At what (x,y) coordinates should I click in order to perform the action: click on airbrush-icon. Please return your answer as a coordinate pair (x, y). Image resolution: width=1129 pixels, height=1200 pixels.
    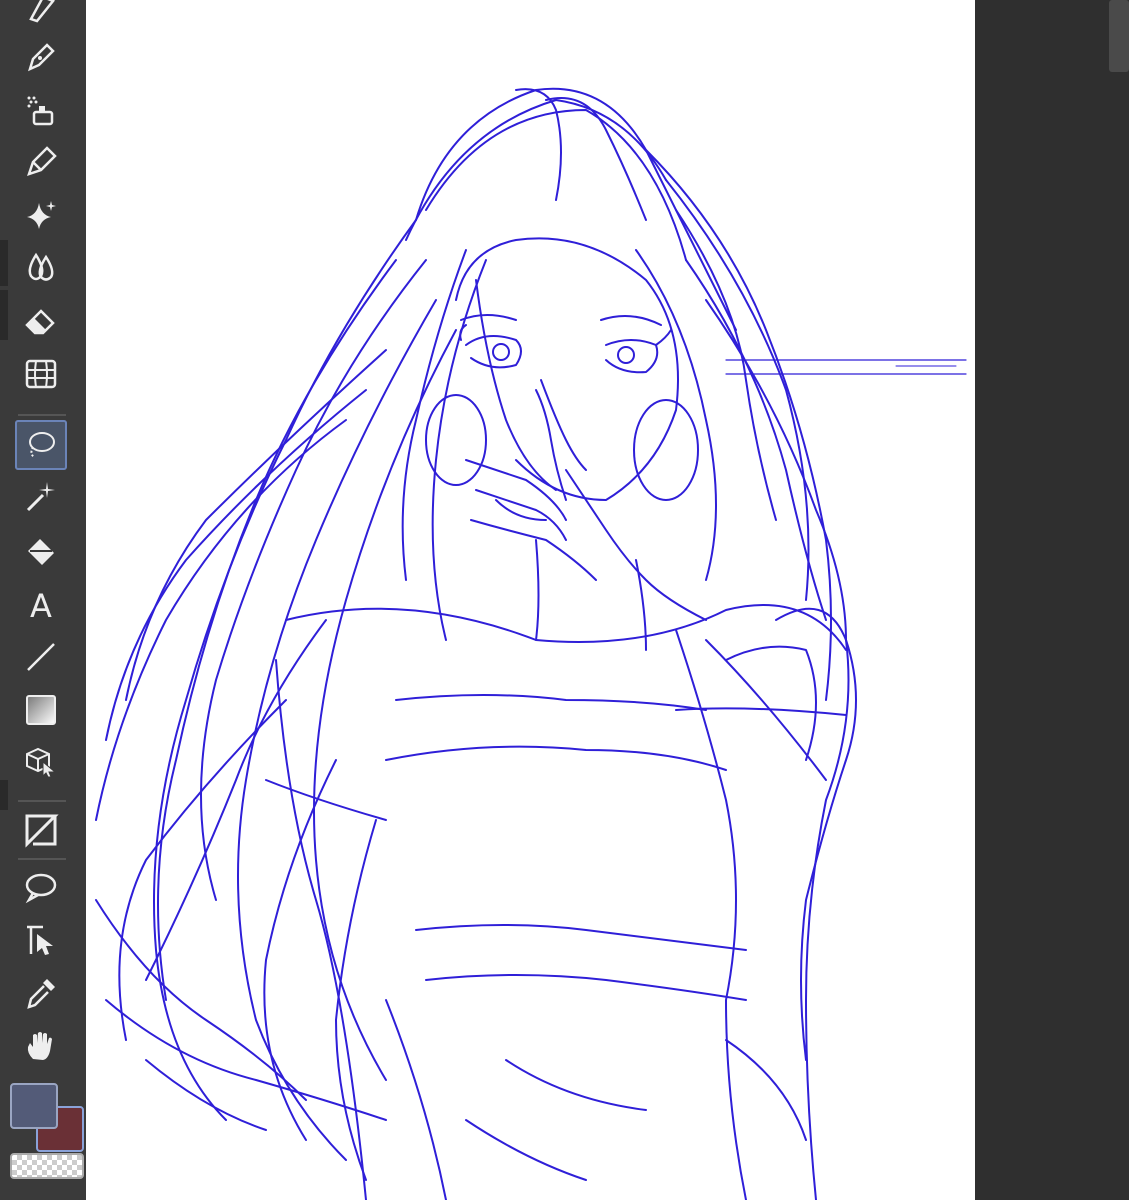
    Looking at the image, I should click on (41, 110).